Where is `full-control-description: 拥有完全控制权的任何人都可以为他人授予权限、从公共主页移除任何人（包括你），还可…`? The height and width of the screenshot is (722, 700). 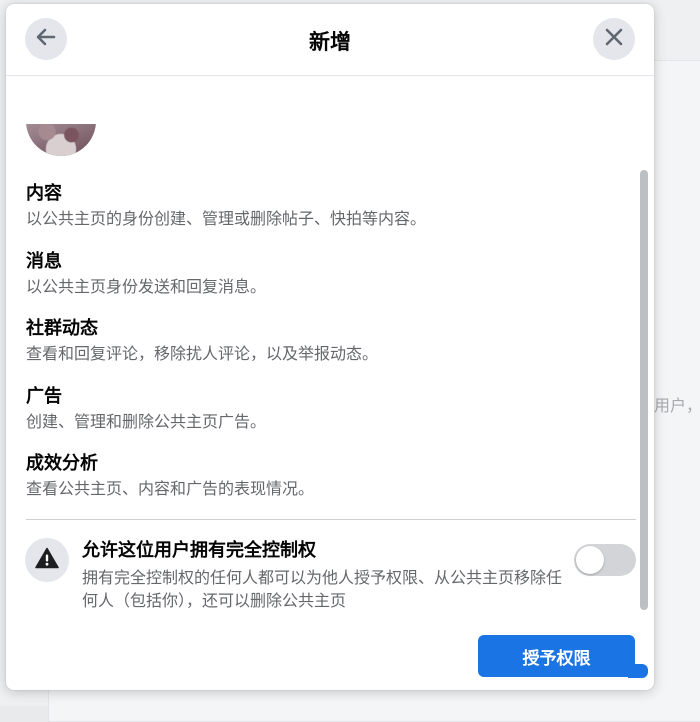 full-control-description: 拥有完全控制权的任何人都可以为他人授予权限、从公共主页移除任何人（包括你），还可… is located at coordinates (322, 589).